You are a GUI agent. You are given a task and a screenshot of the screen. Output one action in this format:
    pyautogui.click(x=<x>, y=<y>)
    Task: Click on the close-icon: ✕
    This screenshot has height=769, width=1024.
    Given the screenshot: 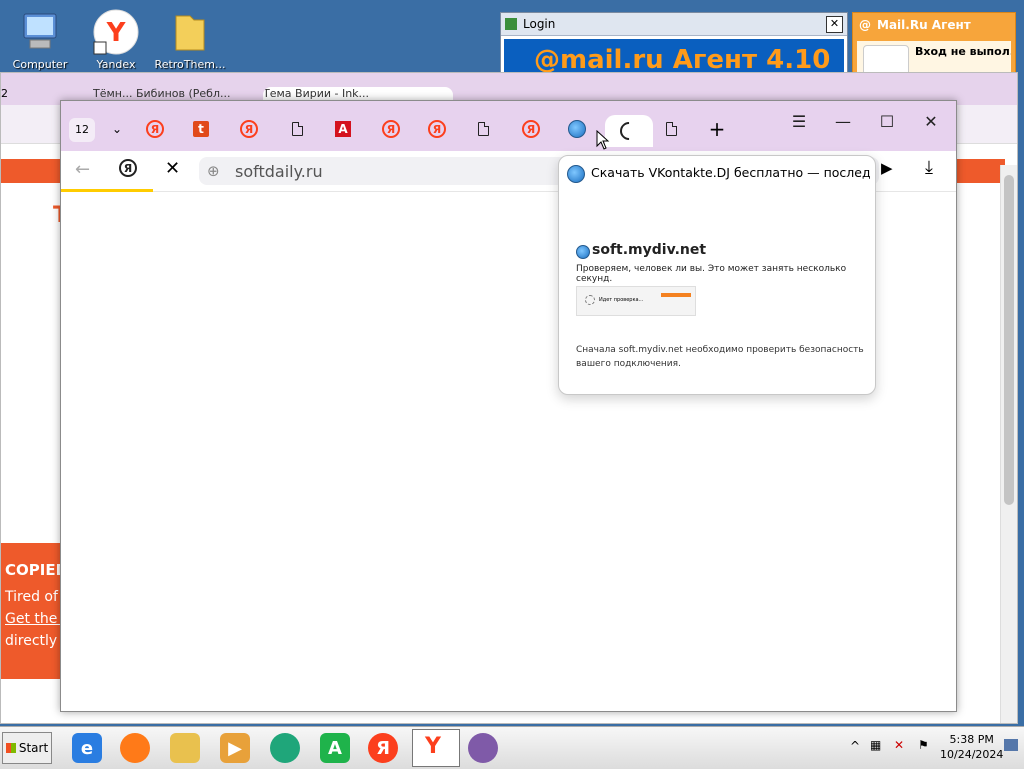 What is the action you would take?
    pyautogui.click(x=931, y=121)
    